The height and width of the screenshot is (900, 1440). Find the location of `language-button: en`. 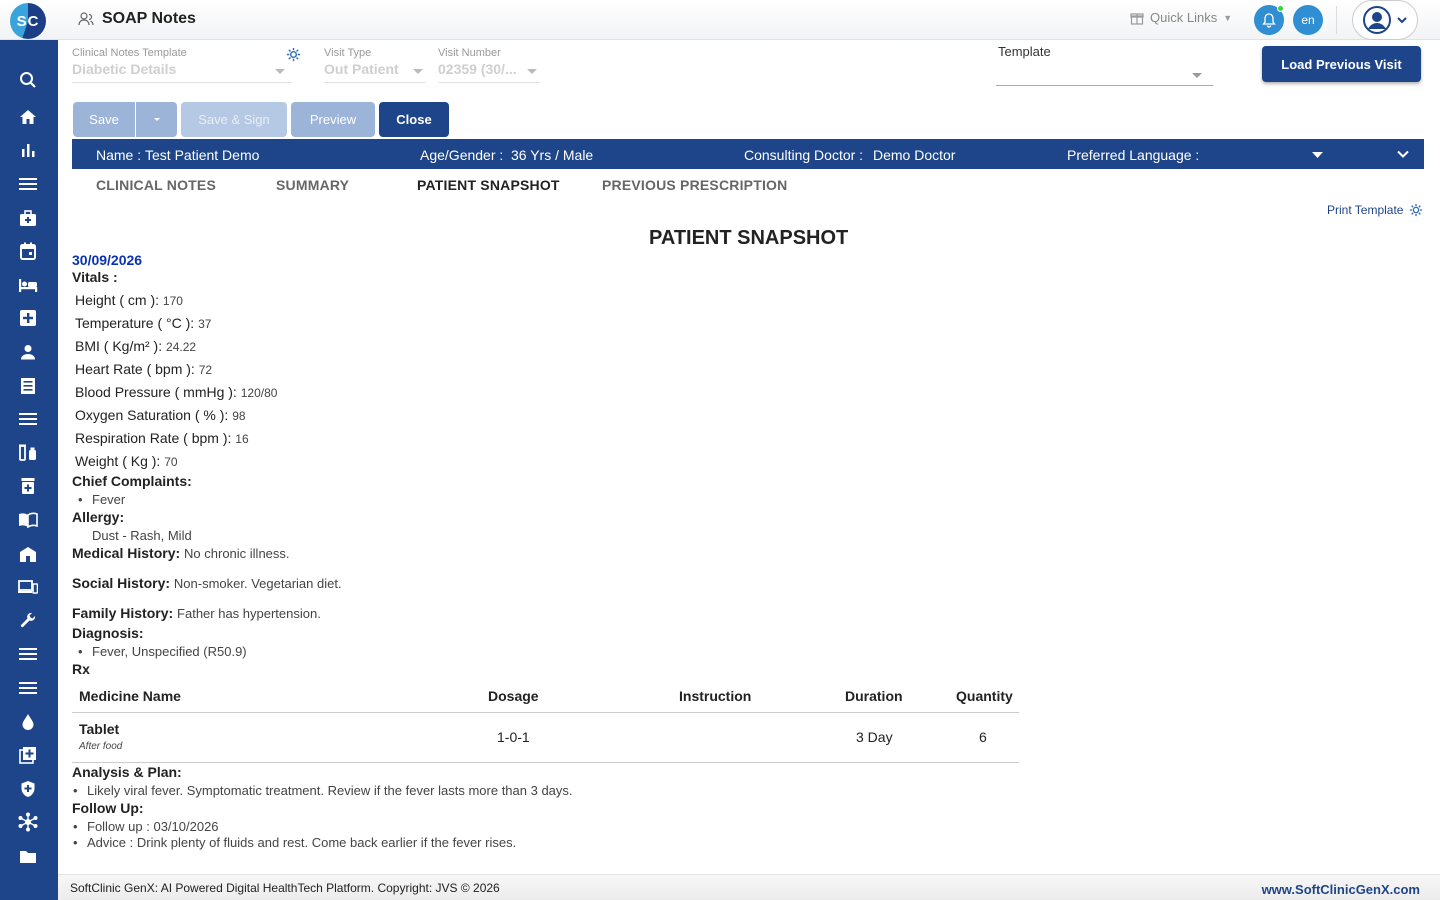

language-button: en is located at coordinates (1308, 20).